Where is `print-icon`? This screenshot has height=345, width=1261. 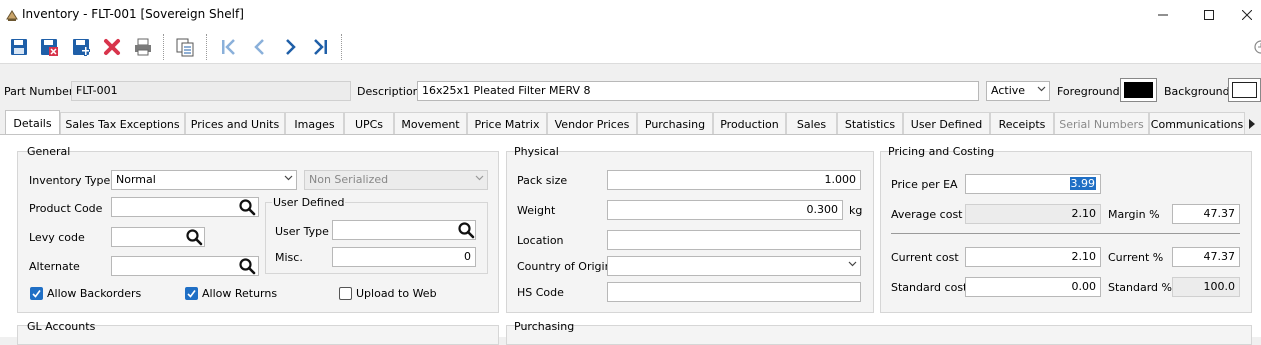 print-icon is located at coordinates (143, 47).